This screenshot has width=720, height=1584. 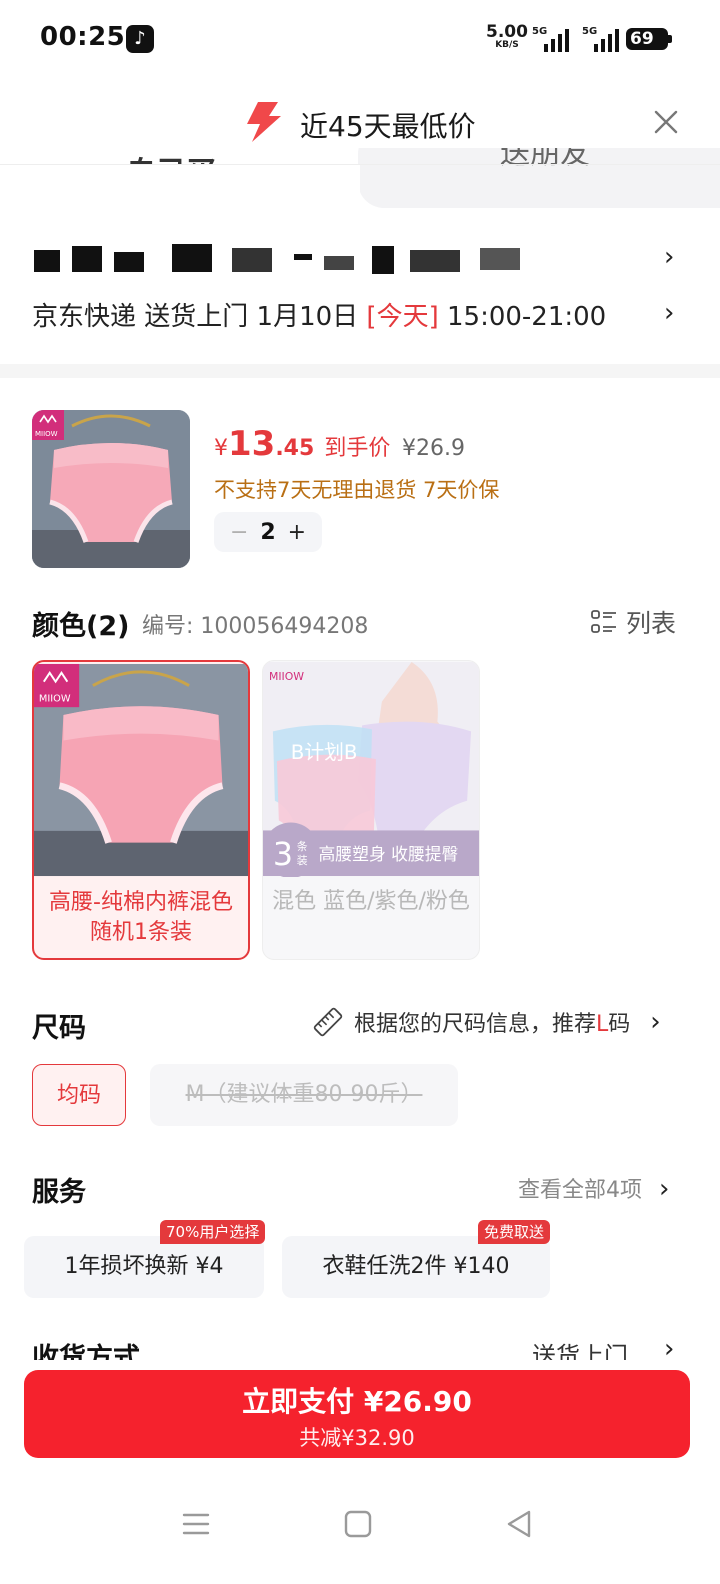 What do you see at coordinates (304, 1095) in the screenshot?
I see `size-option: M（建议体重80-90斤）` at bounding box center [304, 1095].